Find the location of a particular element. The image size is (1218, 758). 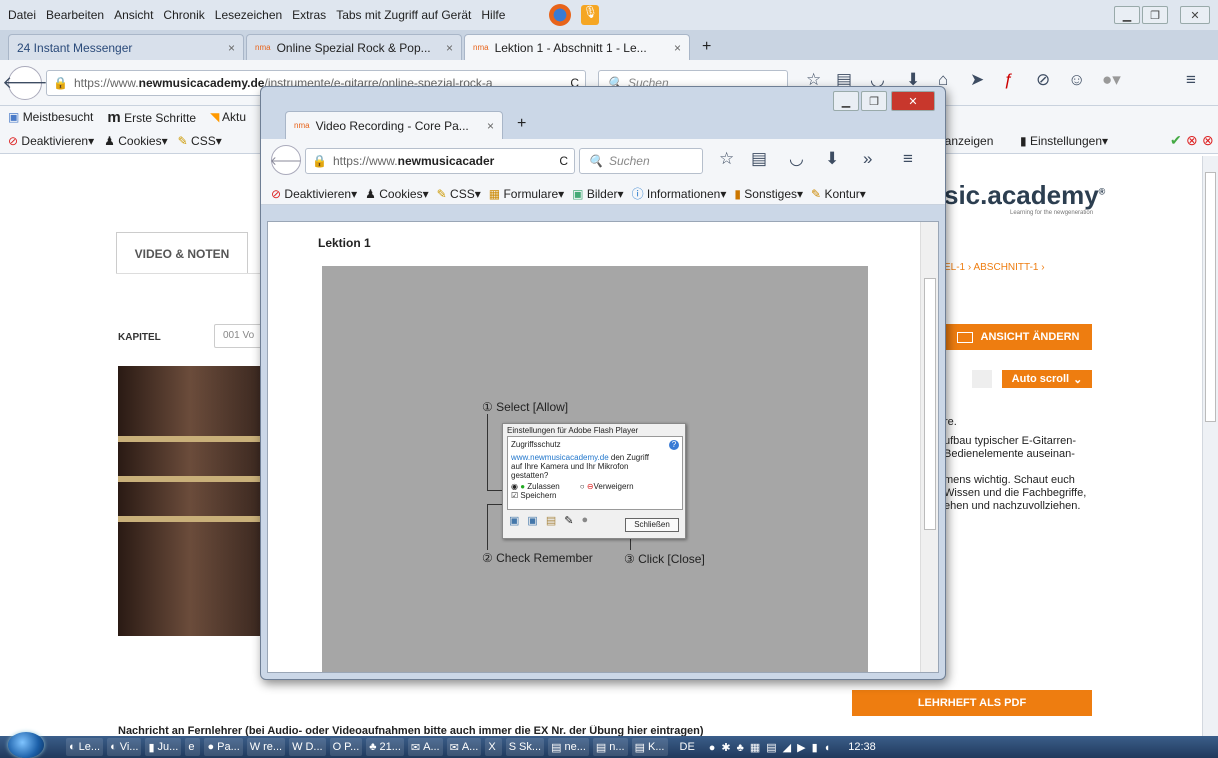

start-button is located at coordinates (26, 745).